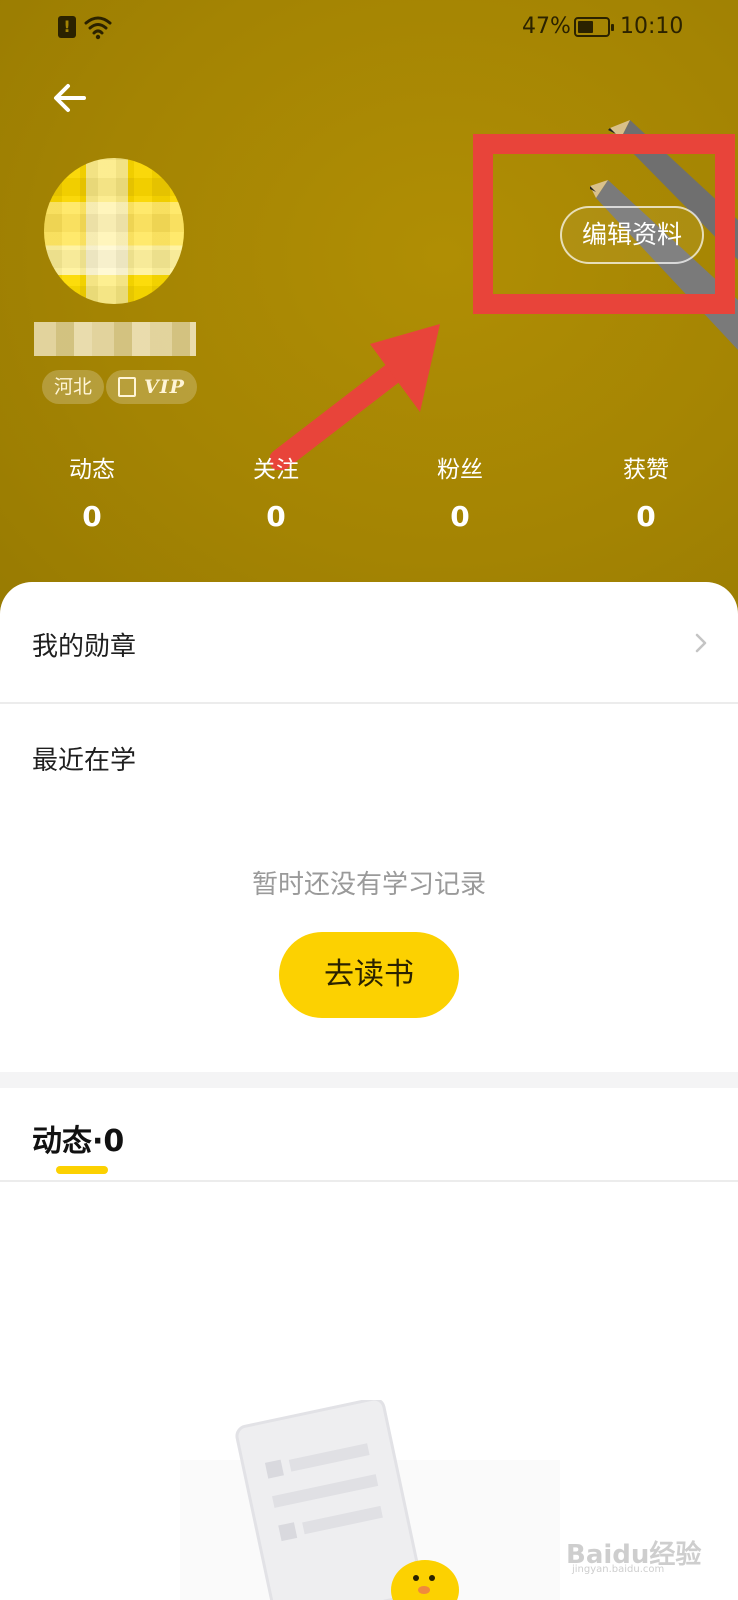 The height and width of the screenshot is (1600, 738). I want to click on clock: 10:10, so click(652, 26).